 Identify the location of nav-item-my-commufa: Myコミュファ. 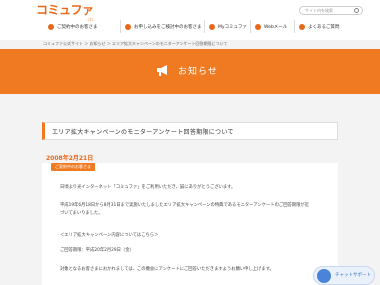
(227, 26).